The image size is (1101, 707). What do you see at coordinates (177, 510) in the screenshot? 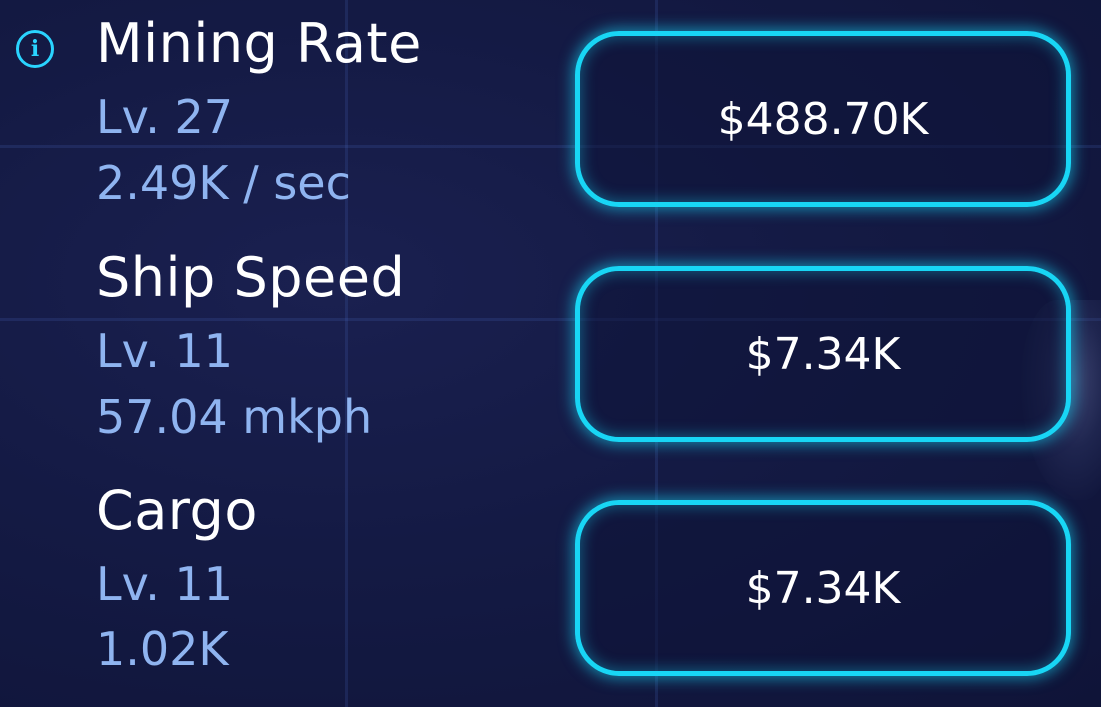
I see `upgrade-name: Cargo` at bounding box center [177, 510].